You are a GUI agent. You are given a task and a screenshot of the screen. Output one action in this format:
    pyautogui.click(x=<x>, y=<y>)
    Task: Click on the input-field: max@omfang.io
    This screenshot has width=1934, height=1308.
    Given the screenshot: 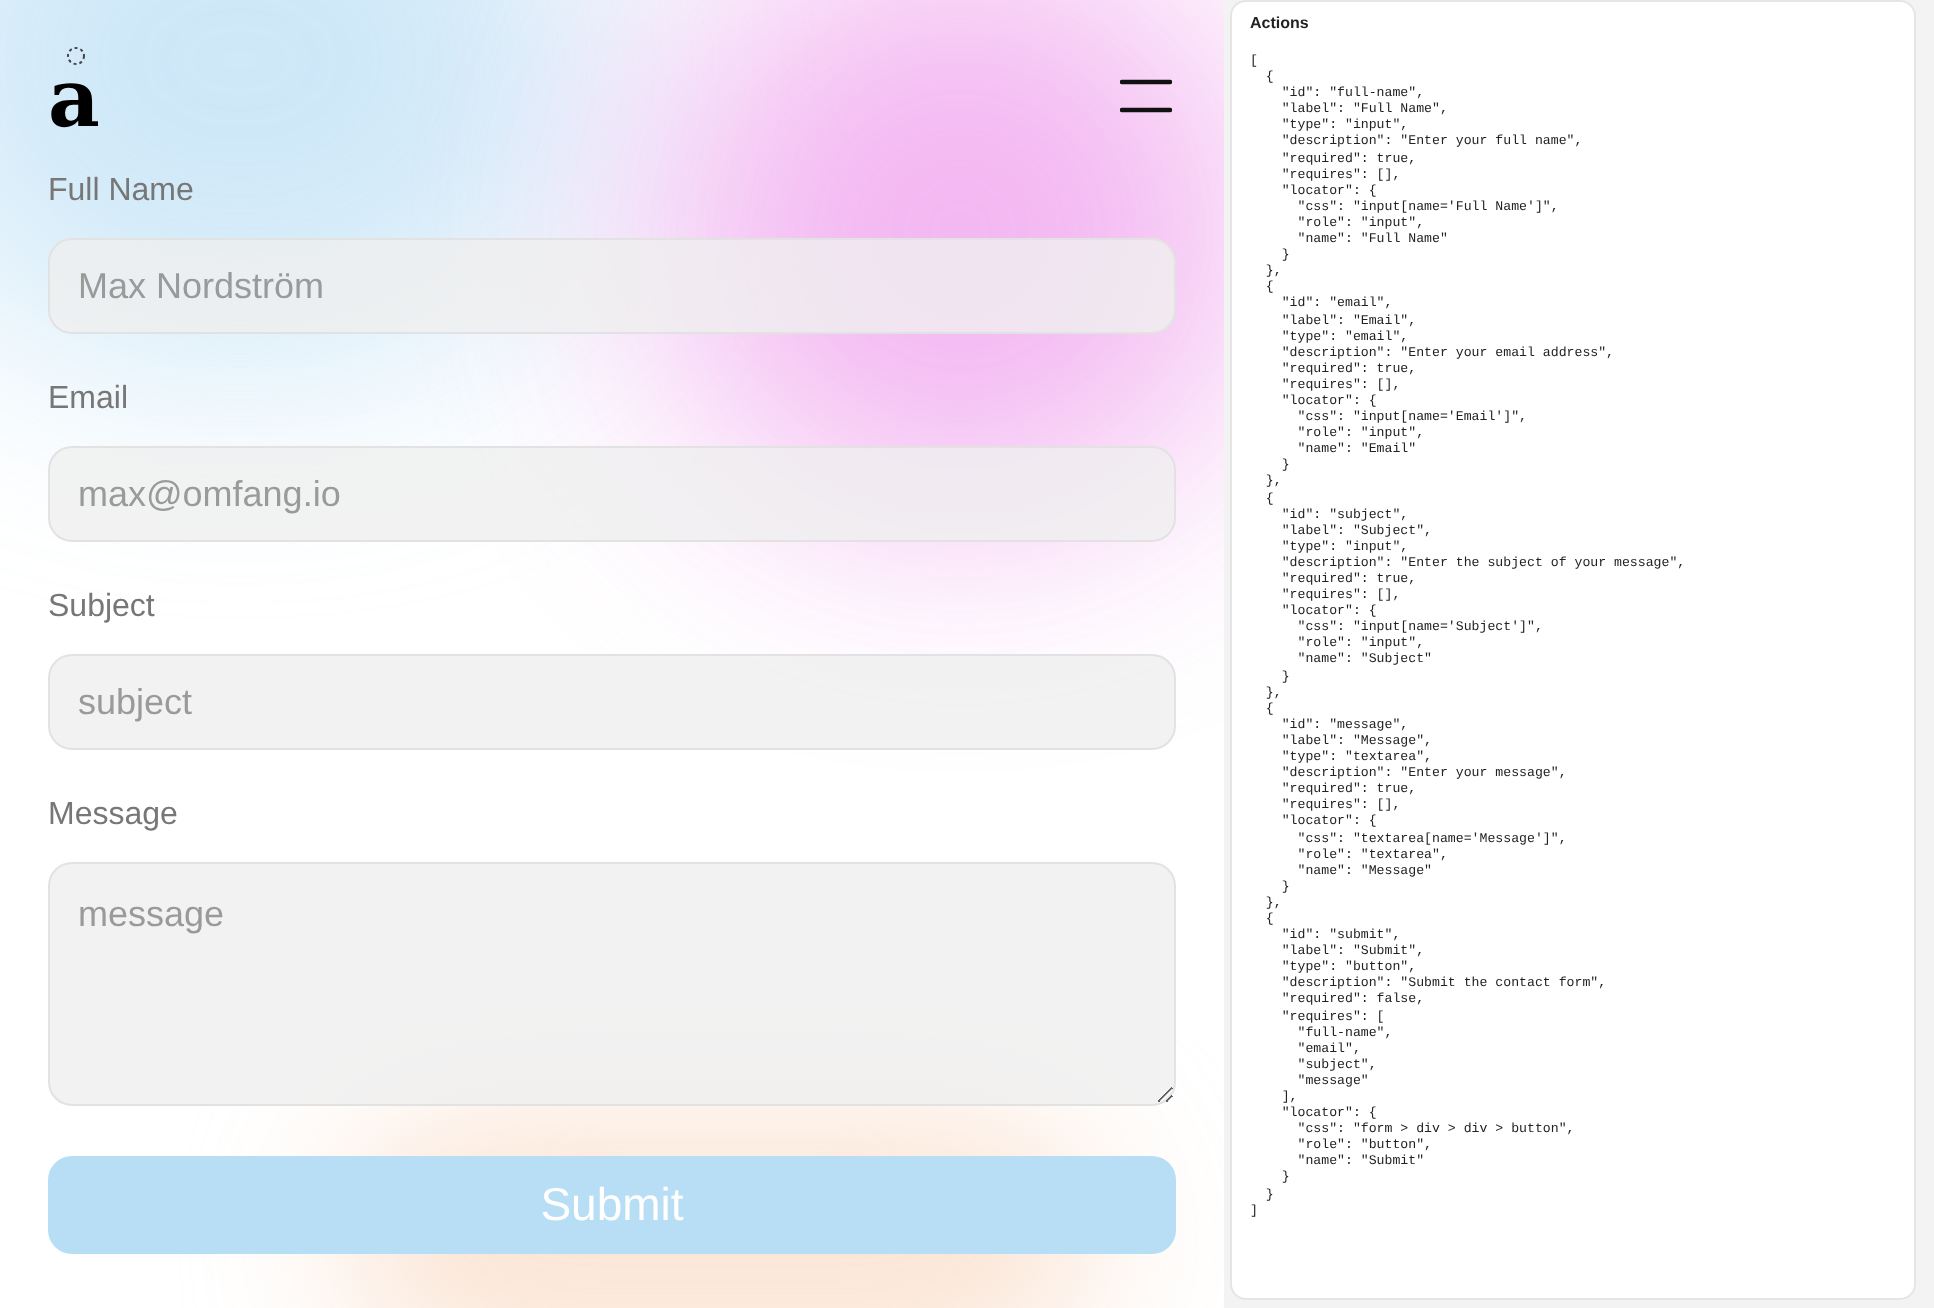 What is the action you would take?
    pyautogui.click(x=612, y=494)
    